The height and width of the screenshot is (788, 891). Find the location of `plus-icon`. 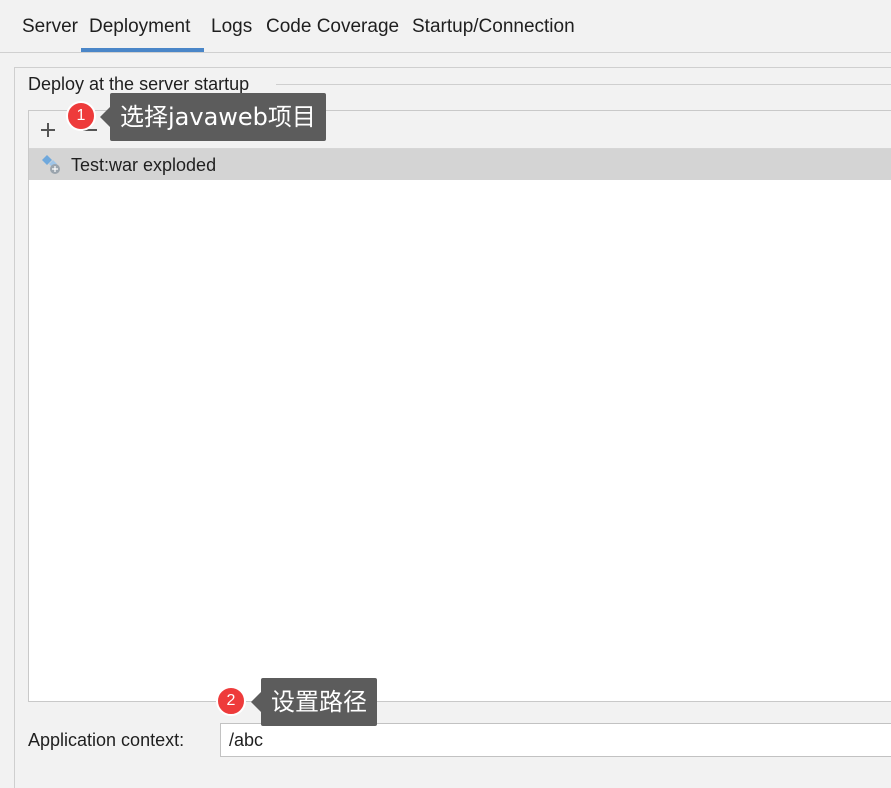

plus-icon is located at coordinates (48, 130).